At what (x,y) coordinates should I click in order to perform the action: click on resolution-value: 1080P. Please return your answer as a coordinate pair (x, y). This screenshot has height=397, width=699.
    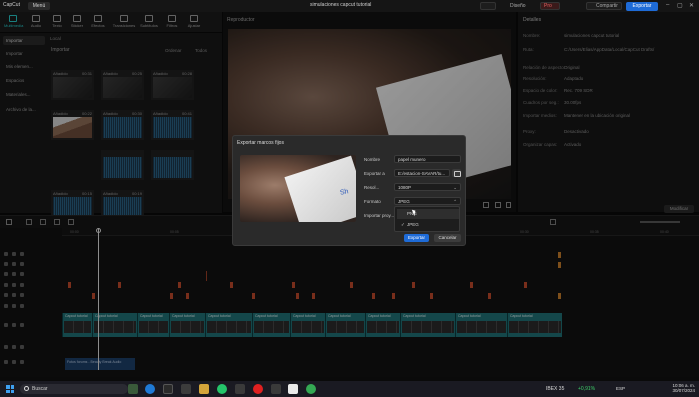
    Looking at the image, I should click on (405, 187).